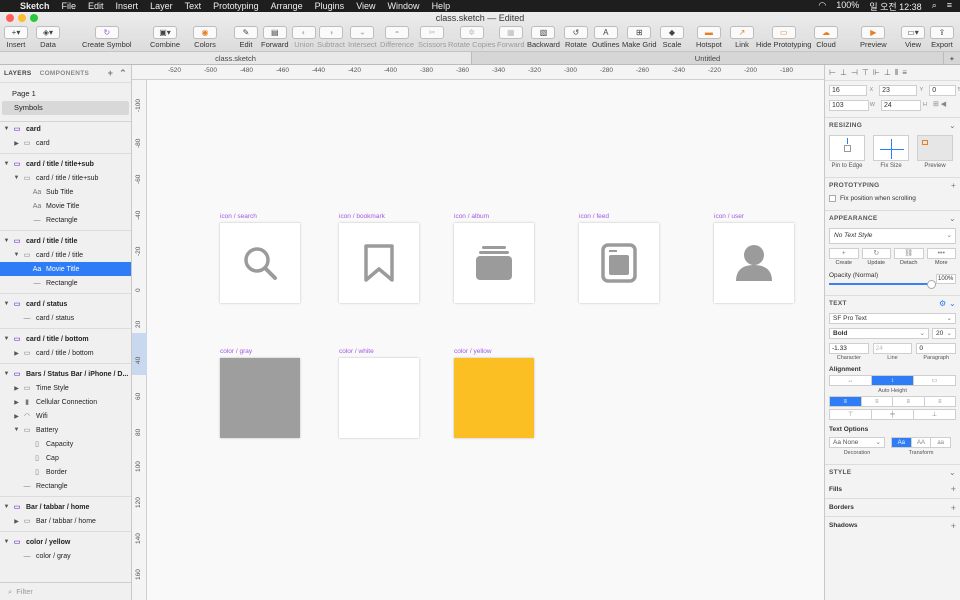 This screenshot has width=960, height=600. Describe the element at coordinates (65, 444) in the screenshot. I see `layer-row: ▯ Capacity` at that location.